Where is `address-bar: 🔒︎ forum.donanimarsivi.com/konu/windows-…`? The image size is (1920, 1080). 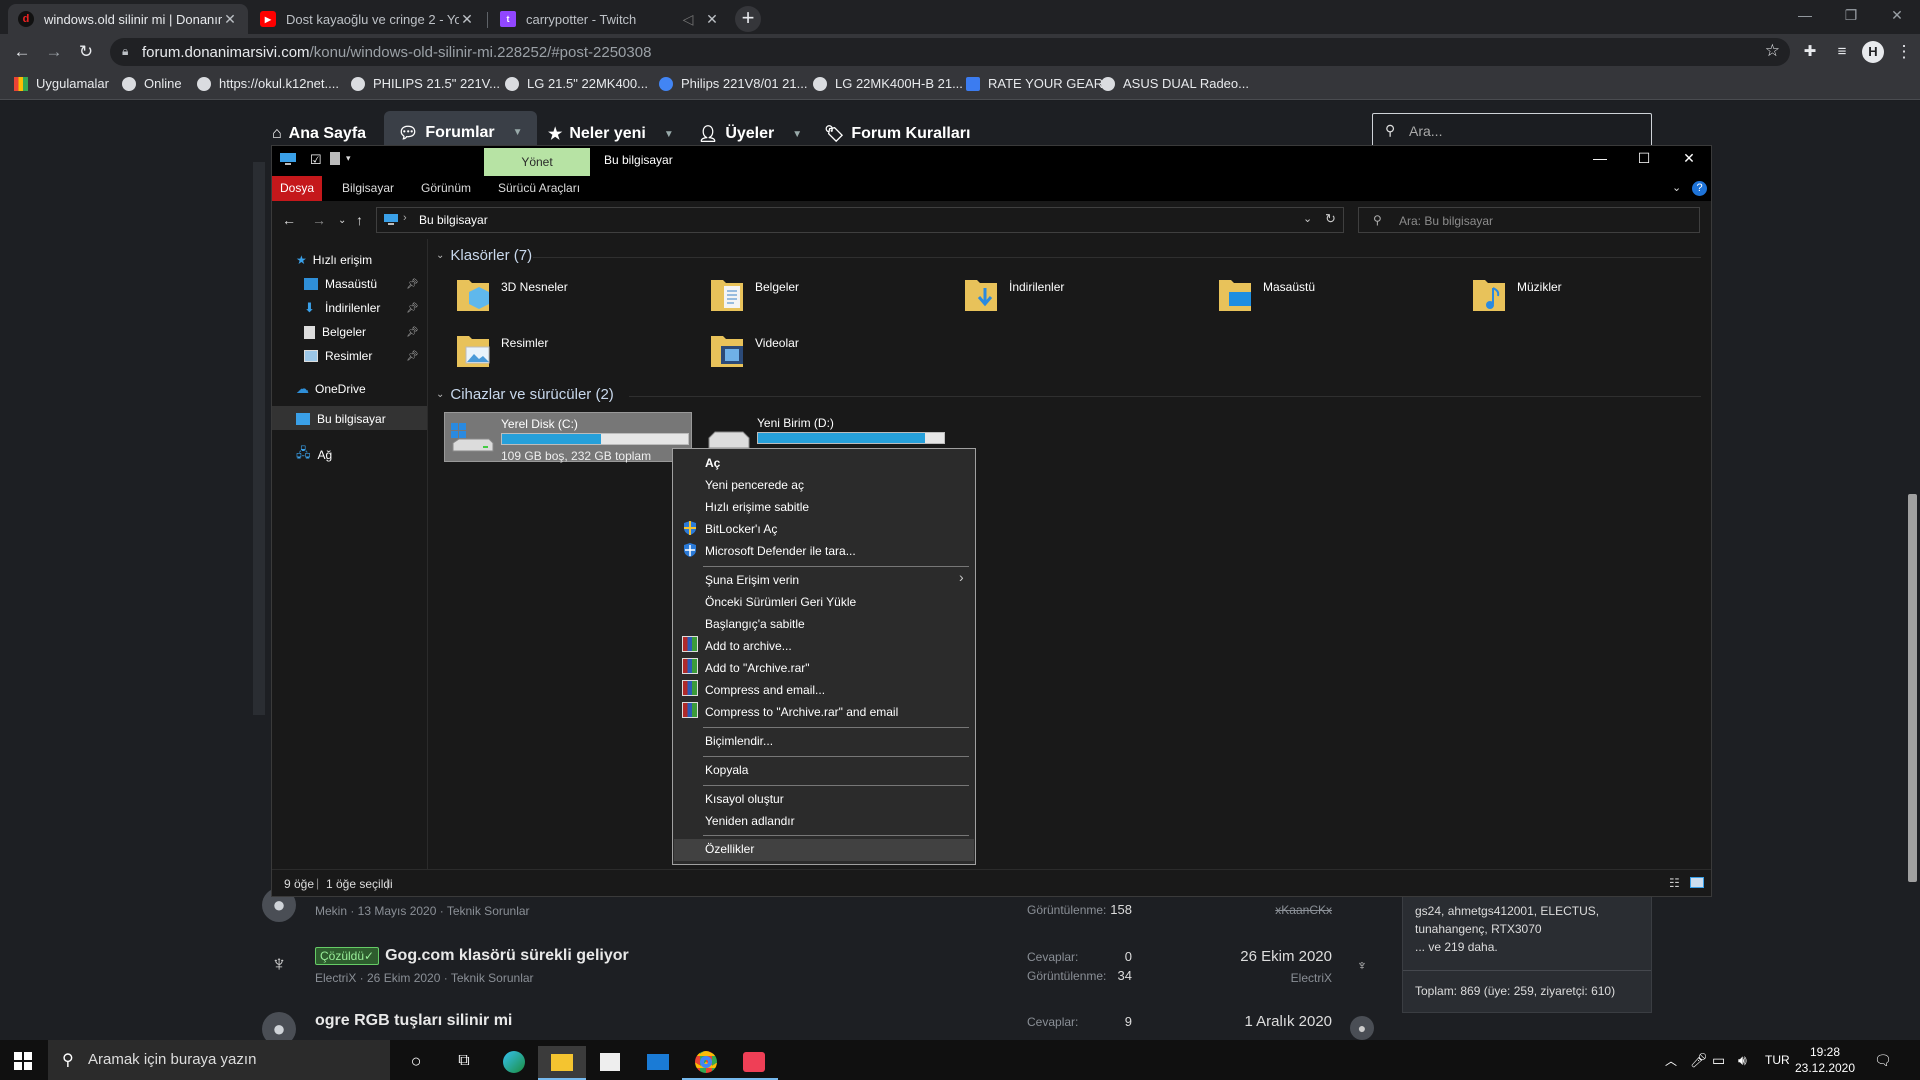
address-bar: 🔒︎ forum.donanimarsivi.com/konu/windows-… is located at coordinates (950, 52).